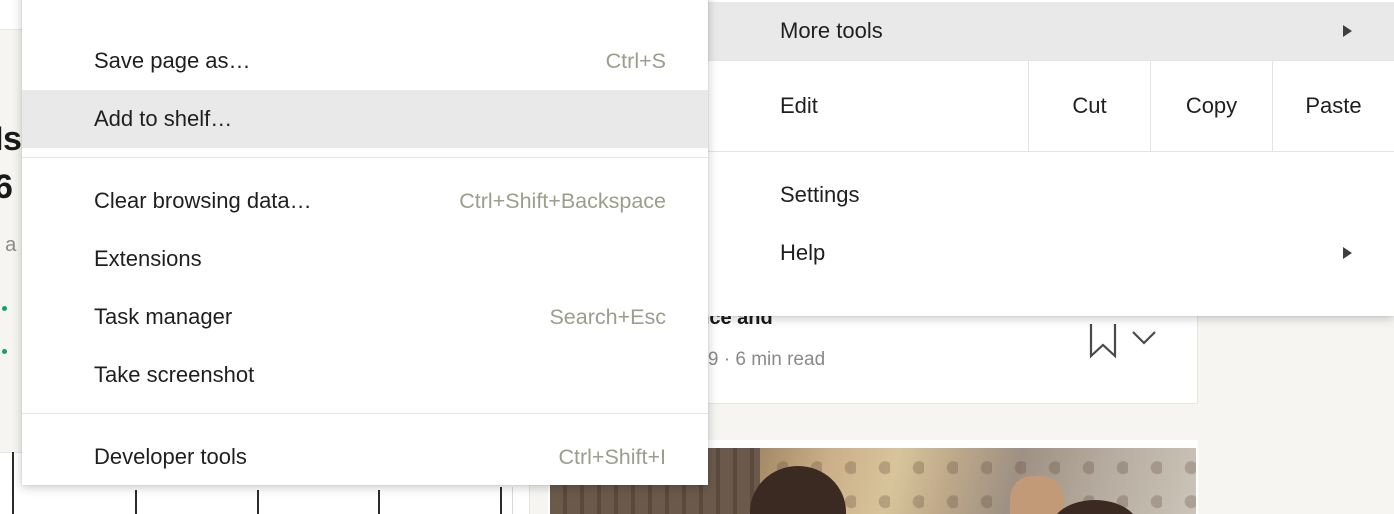 The height and width of the screenshot is (514, 1394). Describe the element at coordinates (11, 139) in the screenshot. I see `page-heading-1: Is` at that location.